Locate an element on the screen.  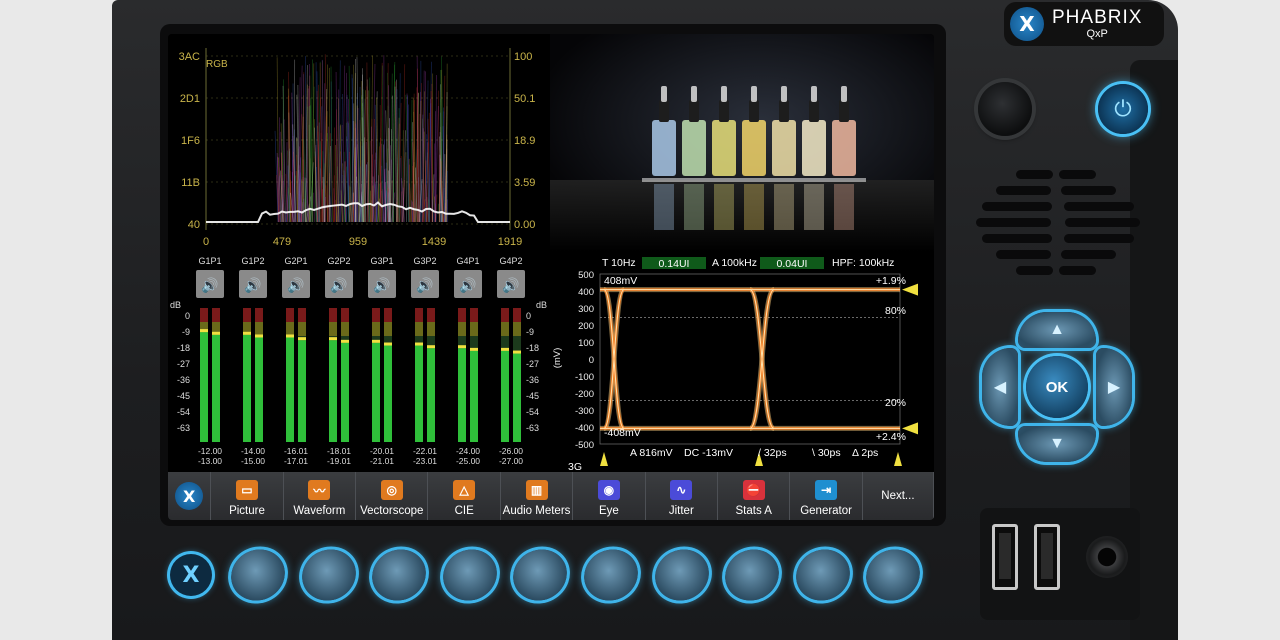
db-scale-left: -27 is located at coordinates (183, 364).